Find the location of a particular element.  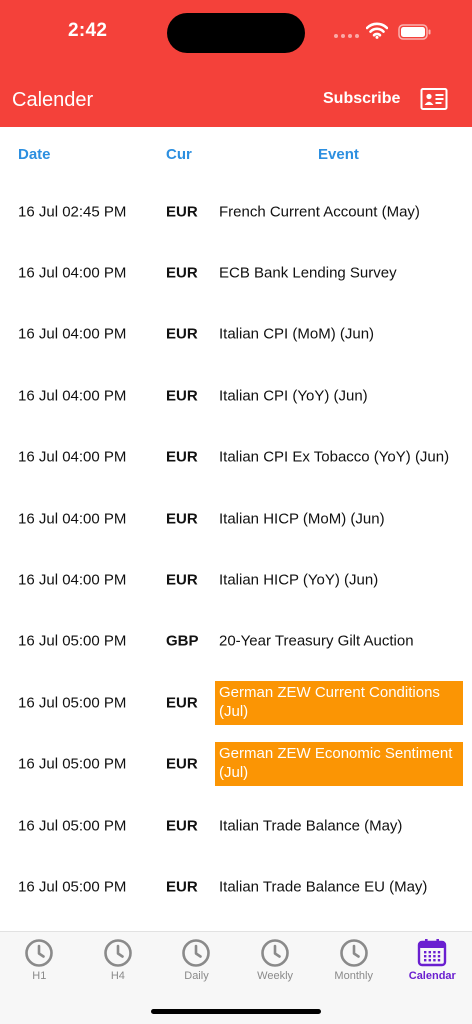

event-currency: GBP is located at coordinates (182, 641).